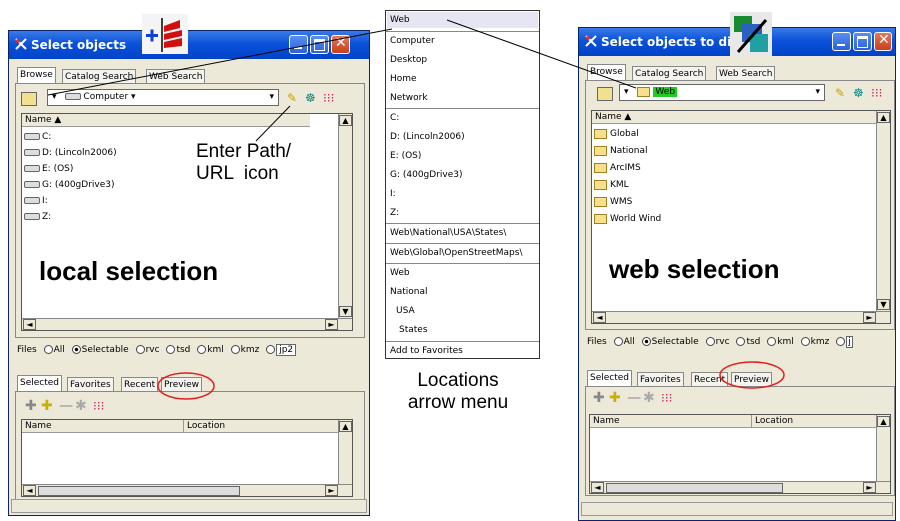  What do you see at coordinates (627, 219) in the screenshot?
I see `list-item: World Wind` at bounding box center [627, 219].